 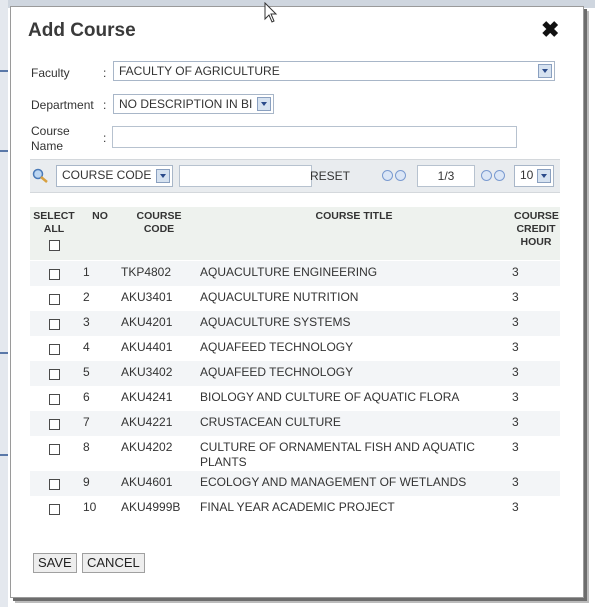 What do you see at coordinates (330, 397) in the screenshot?
I see `row-course-title: BIOLOGY AND CULTURE OF AQUATIC FLORA` at bounding box center [330, 397].